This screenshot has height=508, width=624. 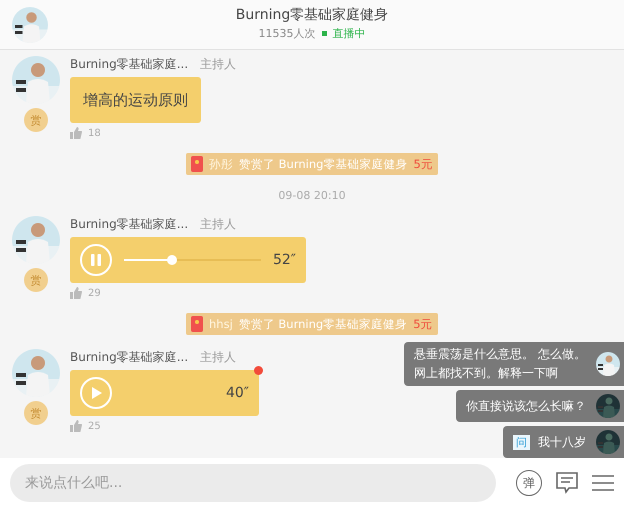 I want to click on duration: 52″, so click(x=284, y=260).